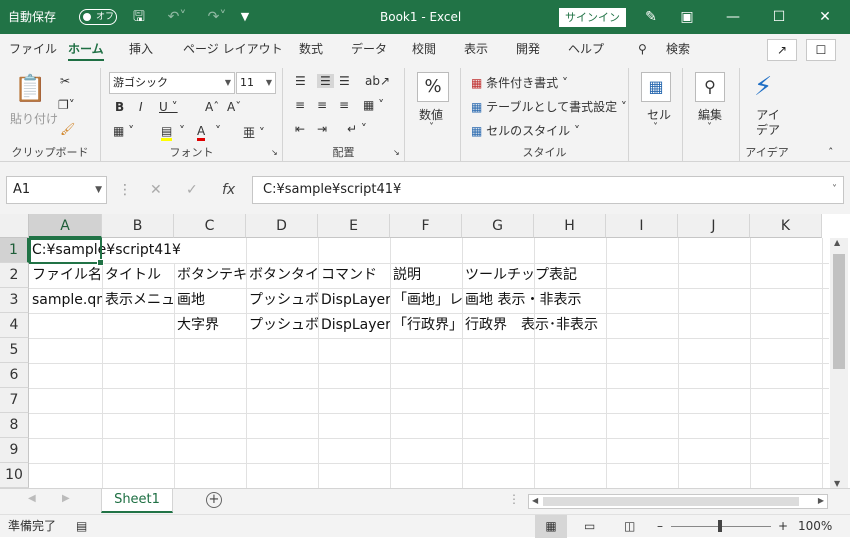  Describe the element at coordinates (783, 526) in the screenshot. I see `zoom-in-icon: +` at that location.